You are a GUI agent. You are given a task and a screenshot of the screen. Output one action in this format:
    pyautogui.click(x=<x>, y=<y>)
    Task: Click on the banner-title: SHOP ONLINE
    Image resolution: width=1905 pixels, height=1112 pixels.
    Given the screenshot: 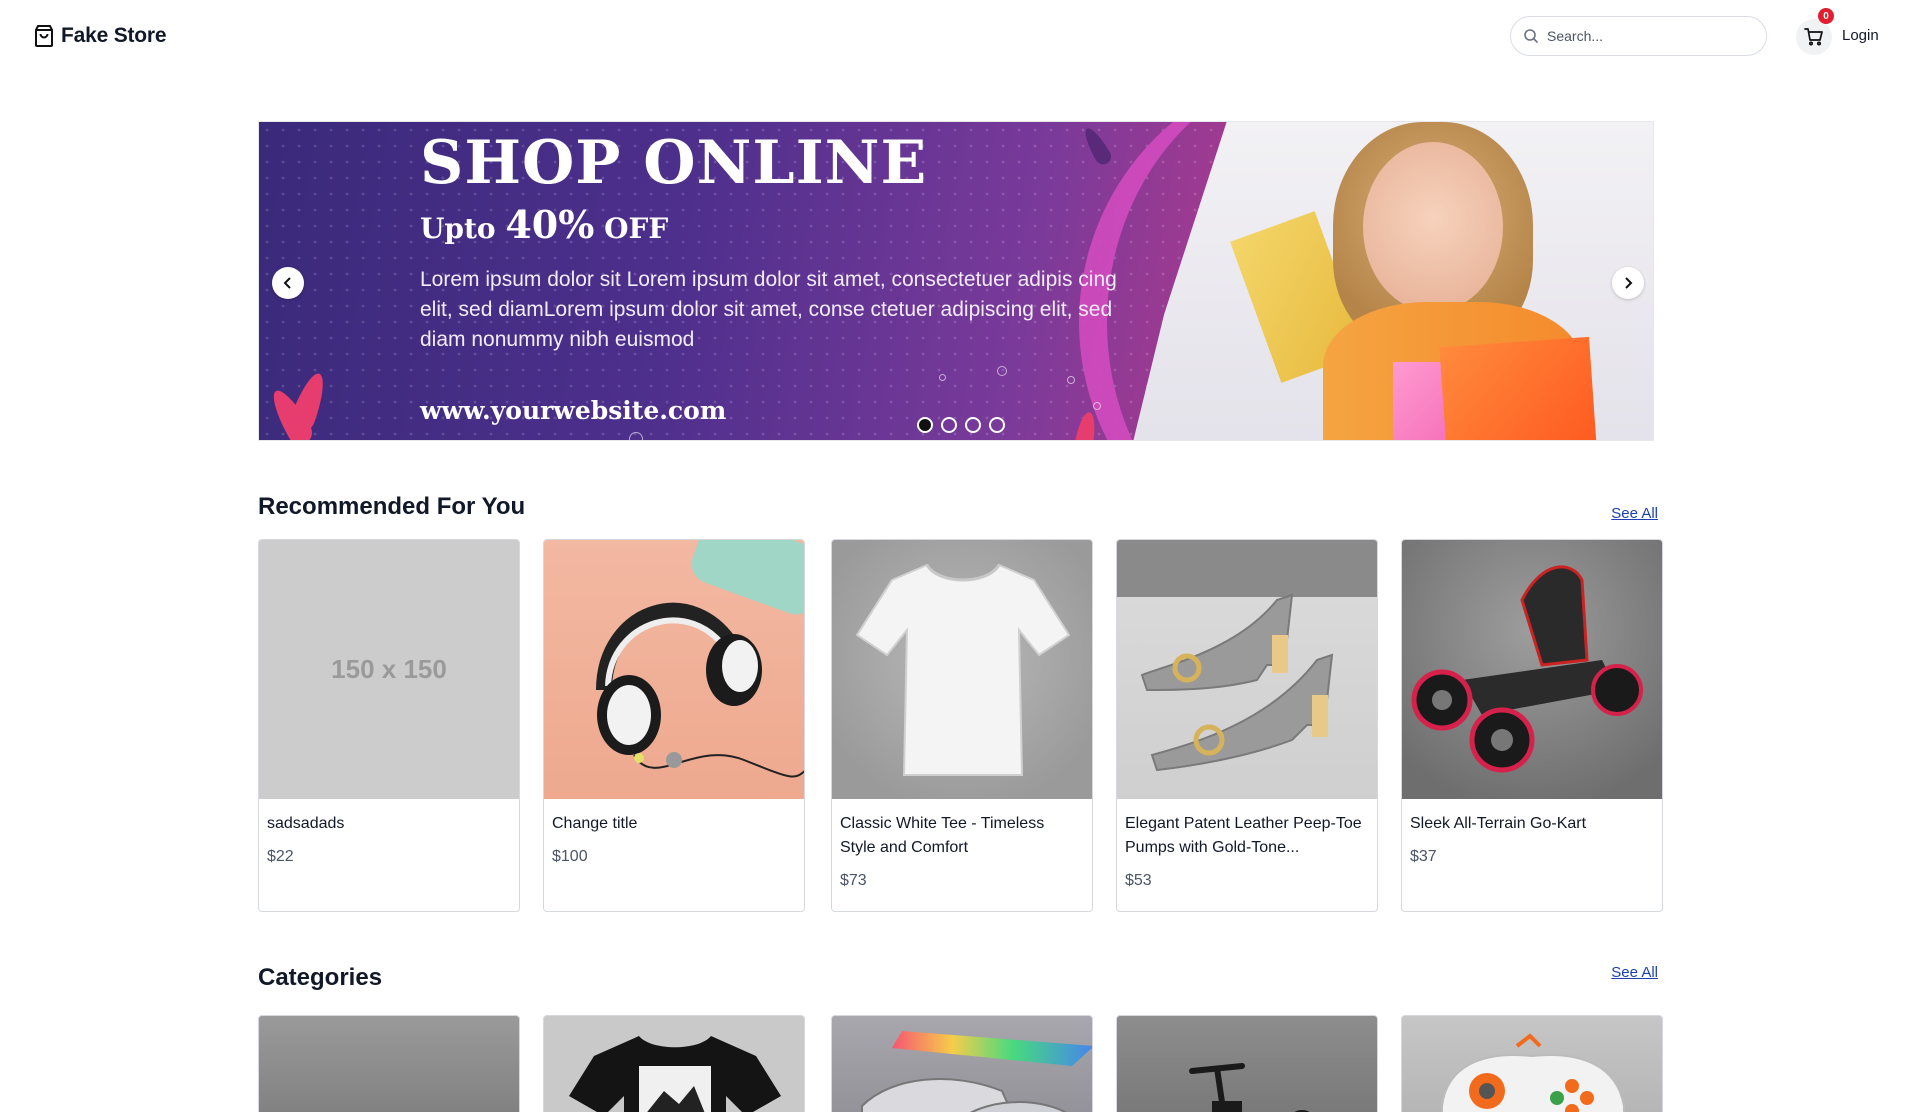 What is the action you would take?
    pyautogui.click(x=674, y=163)
    